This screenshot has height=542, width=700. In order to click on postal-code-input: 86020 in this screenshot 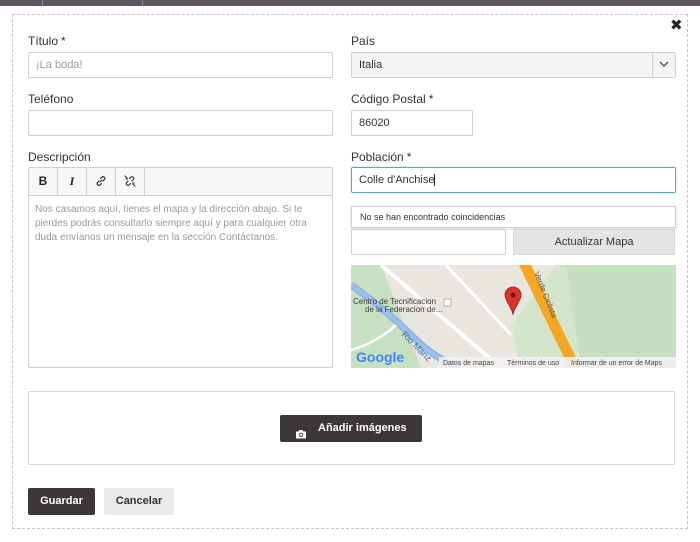, I will do `click(412, 123)`.